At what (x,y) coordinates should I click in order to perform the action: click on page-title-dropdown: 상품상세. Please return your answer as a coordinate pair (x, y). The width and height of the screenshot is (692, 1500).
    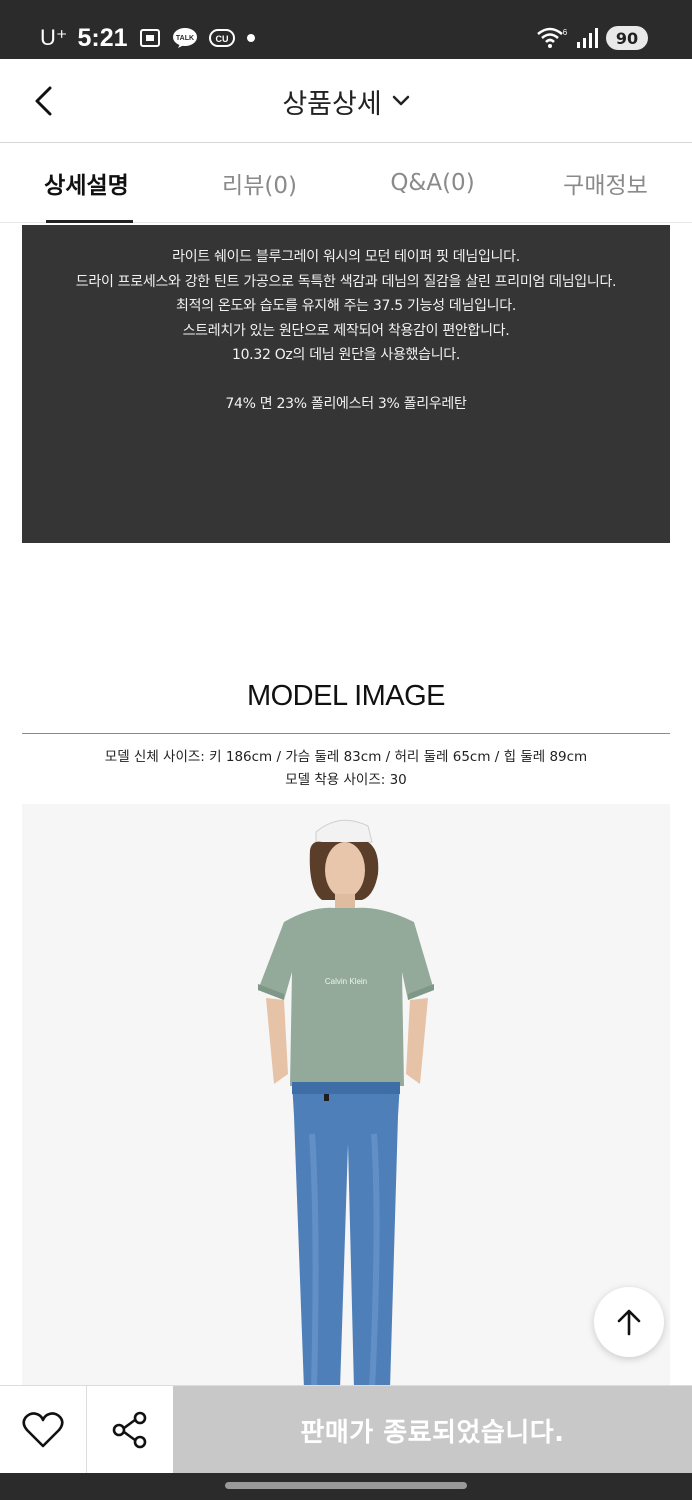
    Looking at the image, I should click on (346, 101).